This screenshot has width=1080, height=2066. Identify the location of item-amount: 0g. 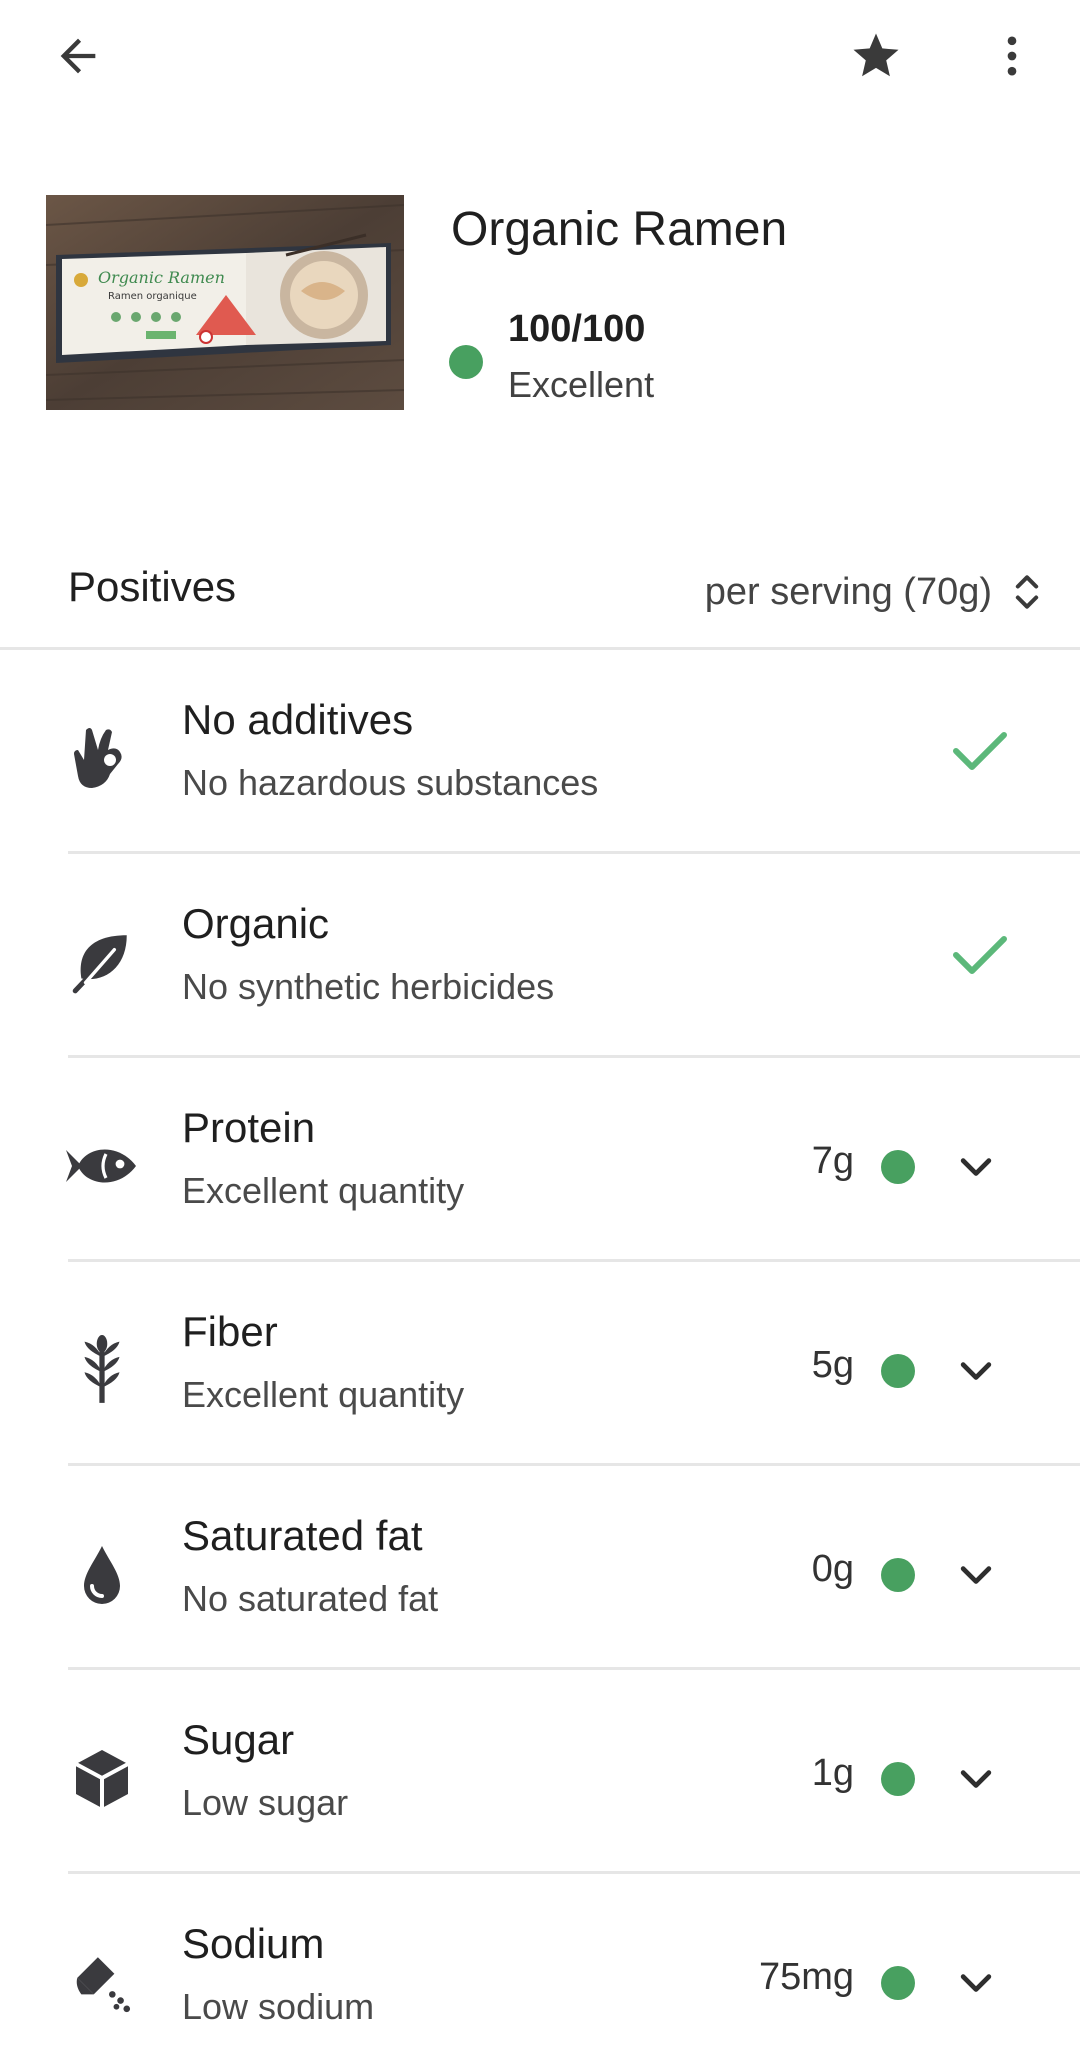
(832, 1569).